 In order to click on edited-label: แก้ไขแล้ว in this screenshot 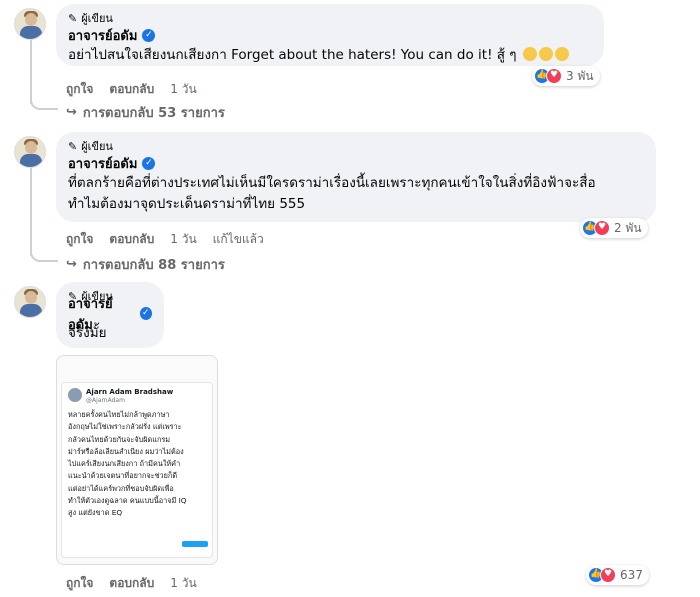, I will do `click(238, 239)`.